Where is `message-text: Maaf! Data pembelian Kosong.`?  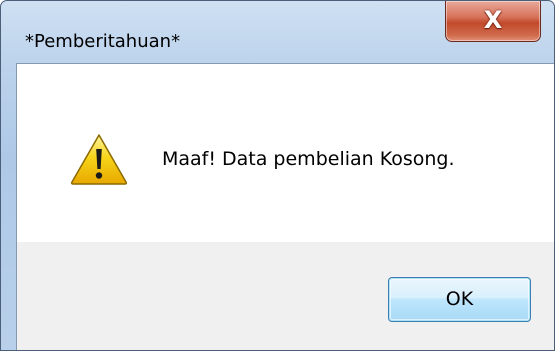 message-text: Maaf! Data pembelian Kosong. is located at coordinates (308, 159).